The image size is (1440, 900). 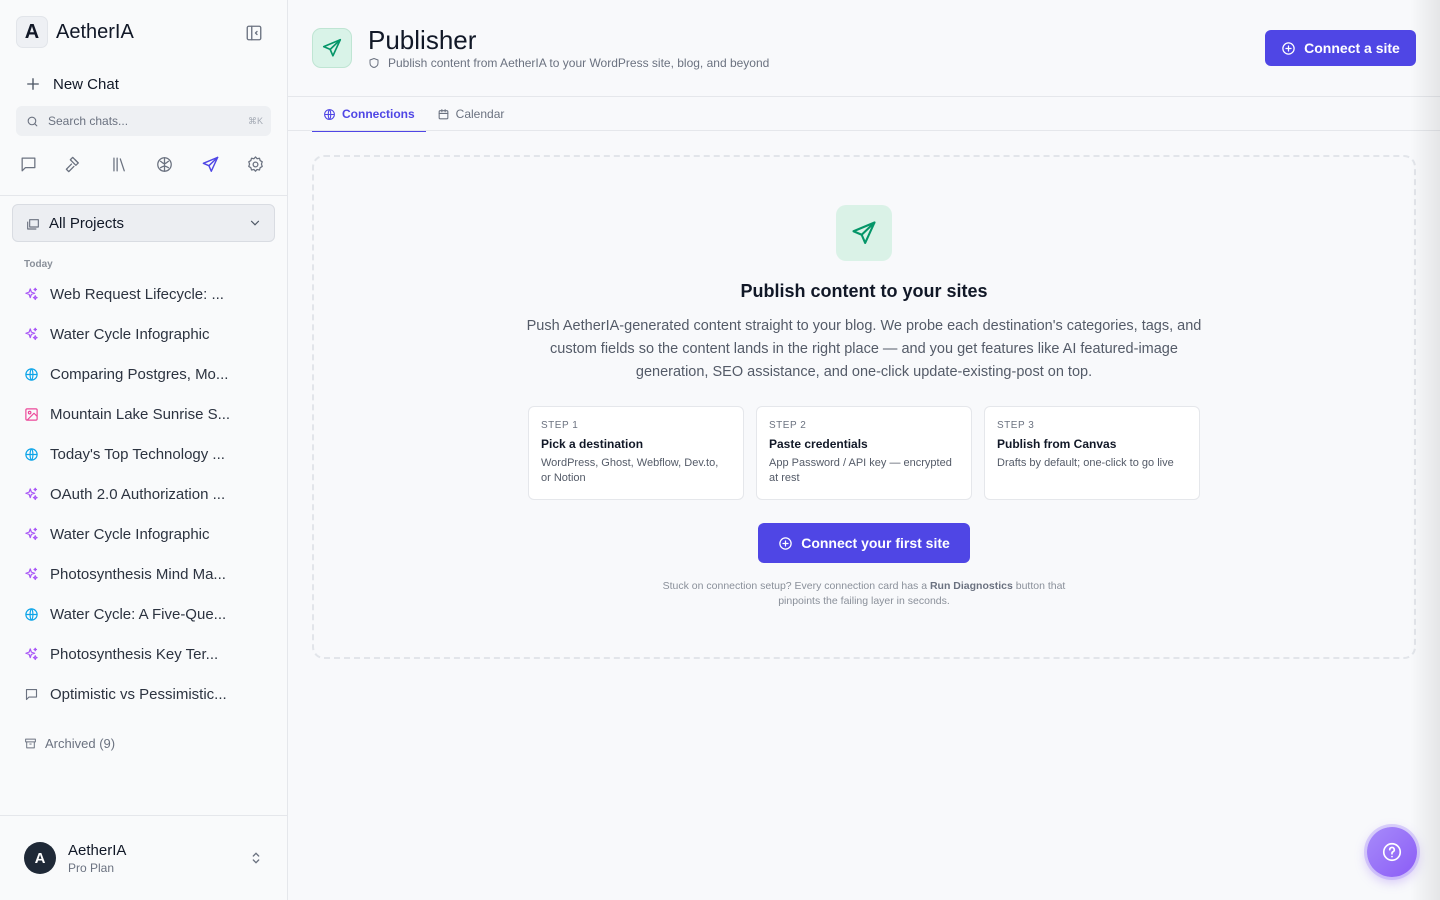 What do you see at coordinates (1352, 48) in the screenshot?
I see `connect-site-label: Connect a site` at bounding box center [1352, 48].